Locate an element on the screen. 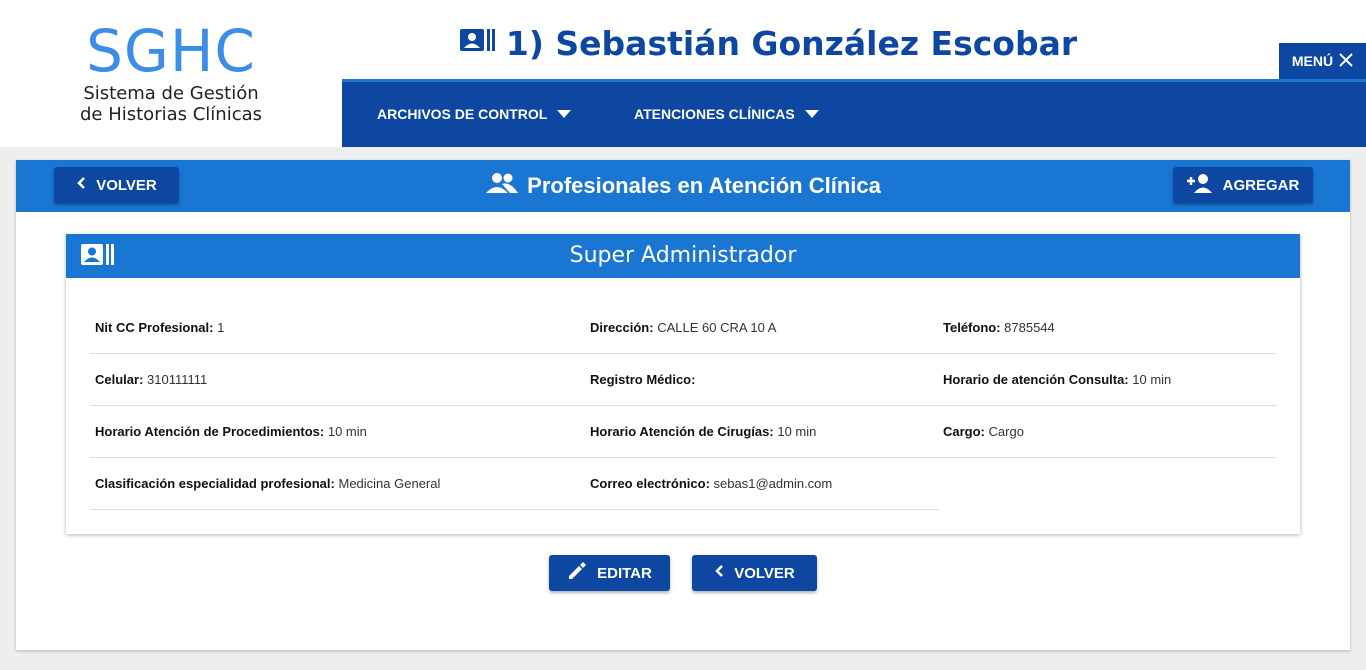 Image resolution: width=1366 pixels, height=670 pixels. field-nit: Nit CC Profesional: 1 is located at coordinates (159, 328).